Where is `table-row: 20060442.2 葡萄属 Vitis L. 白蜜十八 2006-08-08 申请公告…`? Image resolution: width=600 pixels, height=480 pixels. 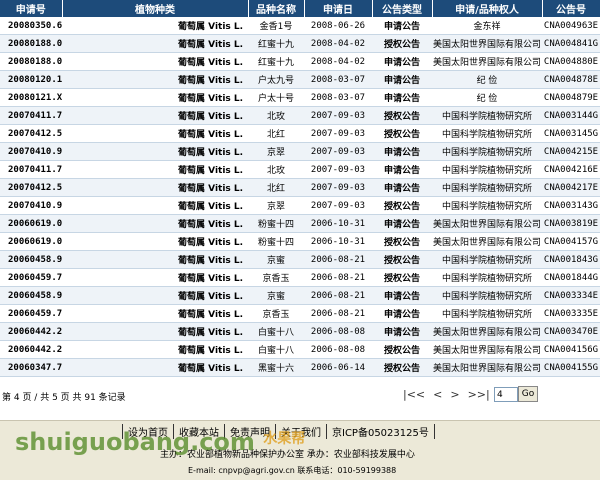
table-row: 20060442.2 葡萄属 Vitis L. 白蜜十八 2006-08-08 申请公告… is located at coordinates (300, 331).